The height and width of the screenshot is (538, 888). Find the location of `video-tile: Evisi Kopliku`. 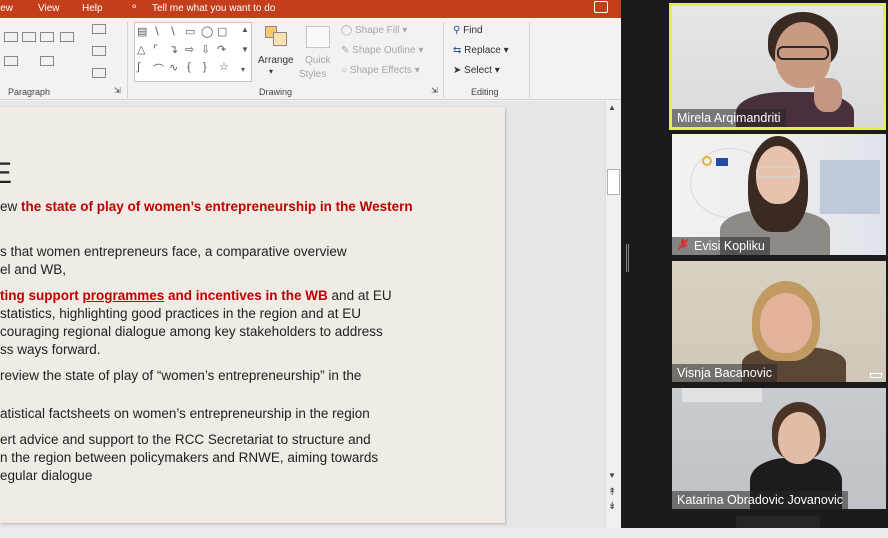

video-tile: Evisi Kopliku is located at coordinates (779, 194).